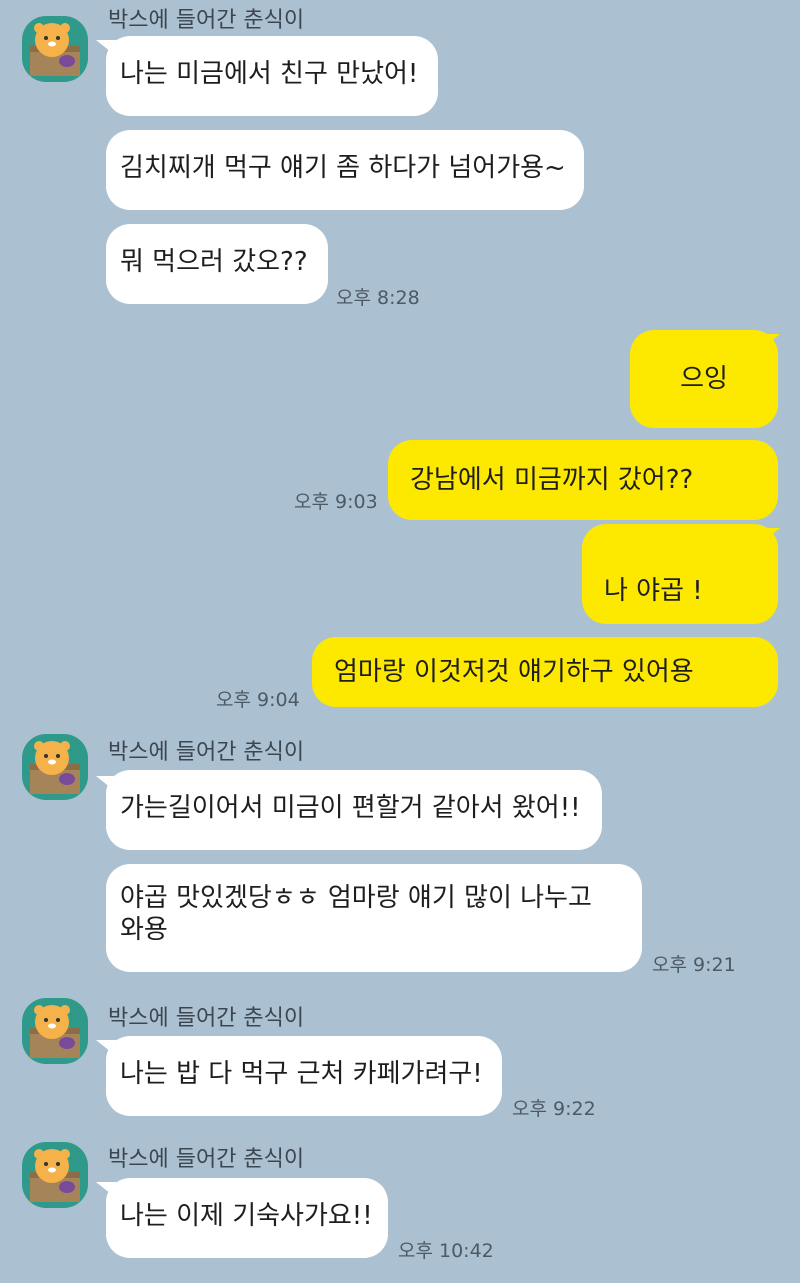  What do you see at coordinates (217, 264) in the screenshot?
I see `message-bubble: 뭐 먹으러 갔오??` at bounding box center [217, 264].